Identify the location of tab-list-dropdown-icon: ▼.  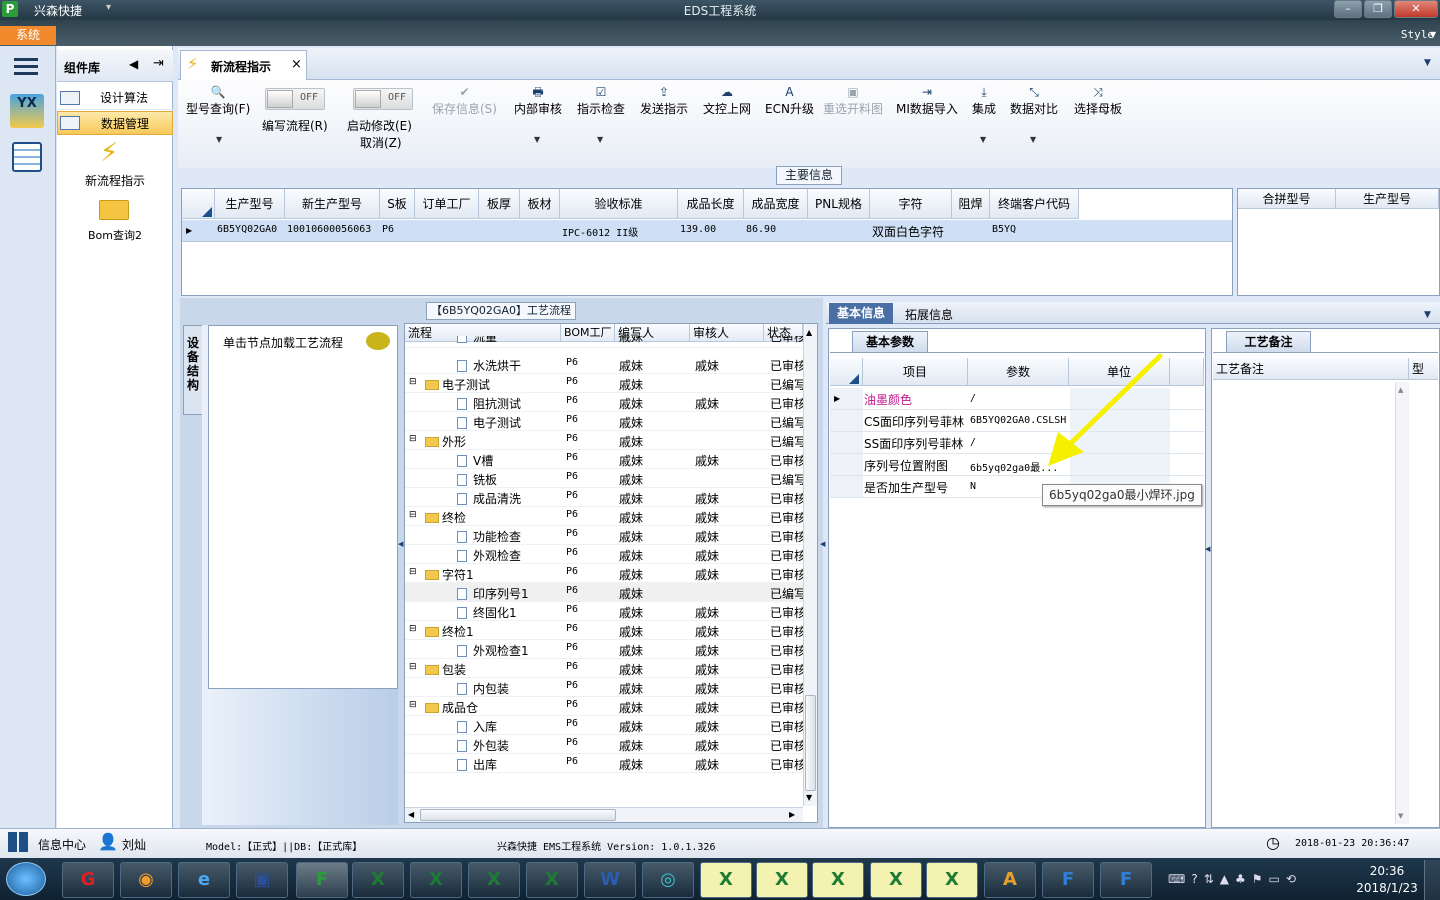
(1427, 63).